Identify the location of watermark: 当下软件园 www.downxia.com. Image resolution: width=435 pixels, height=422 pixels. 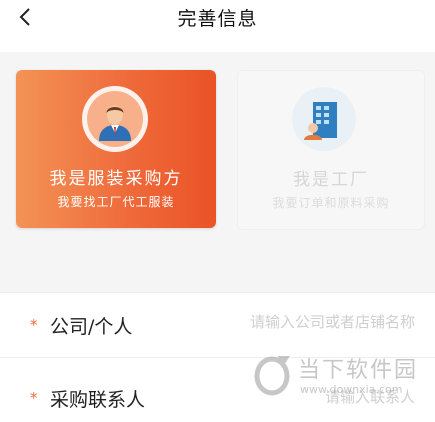
(333, 377).